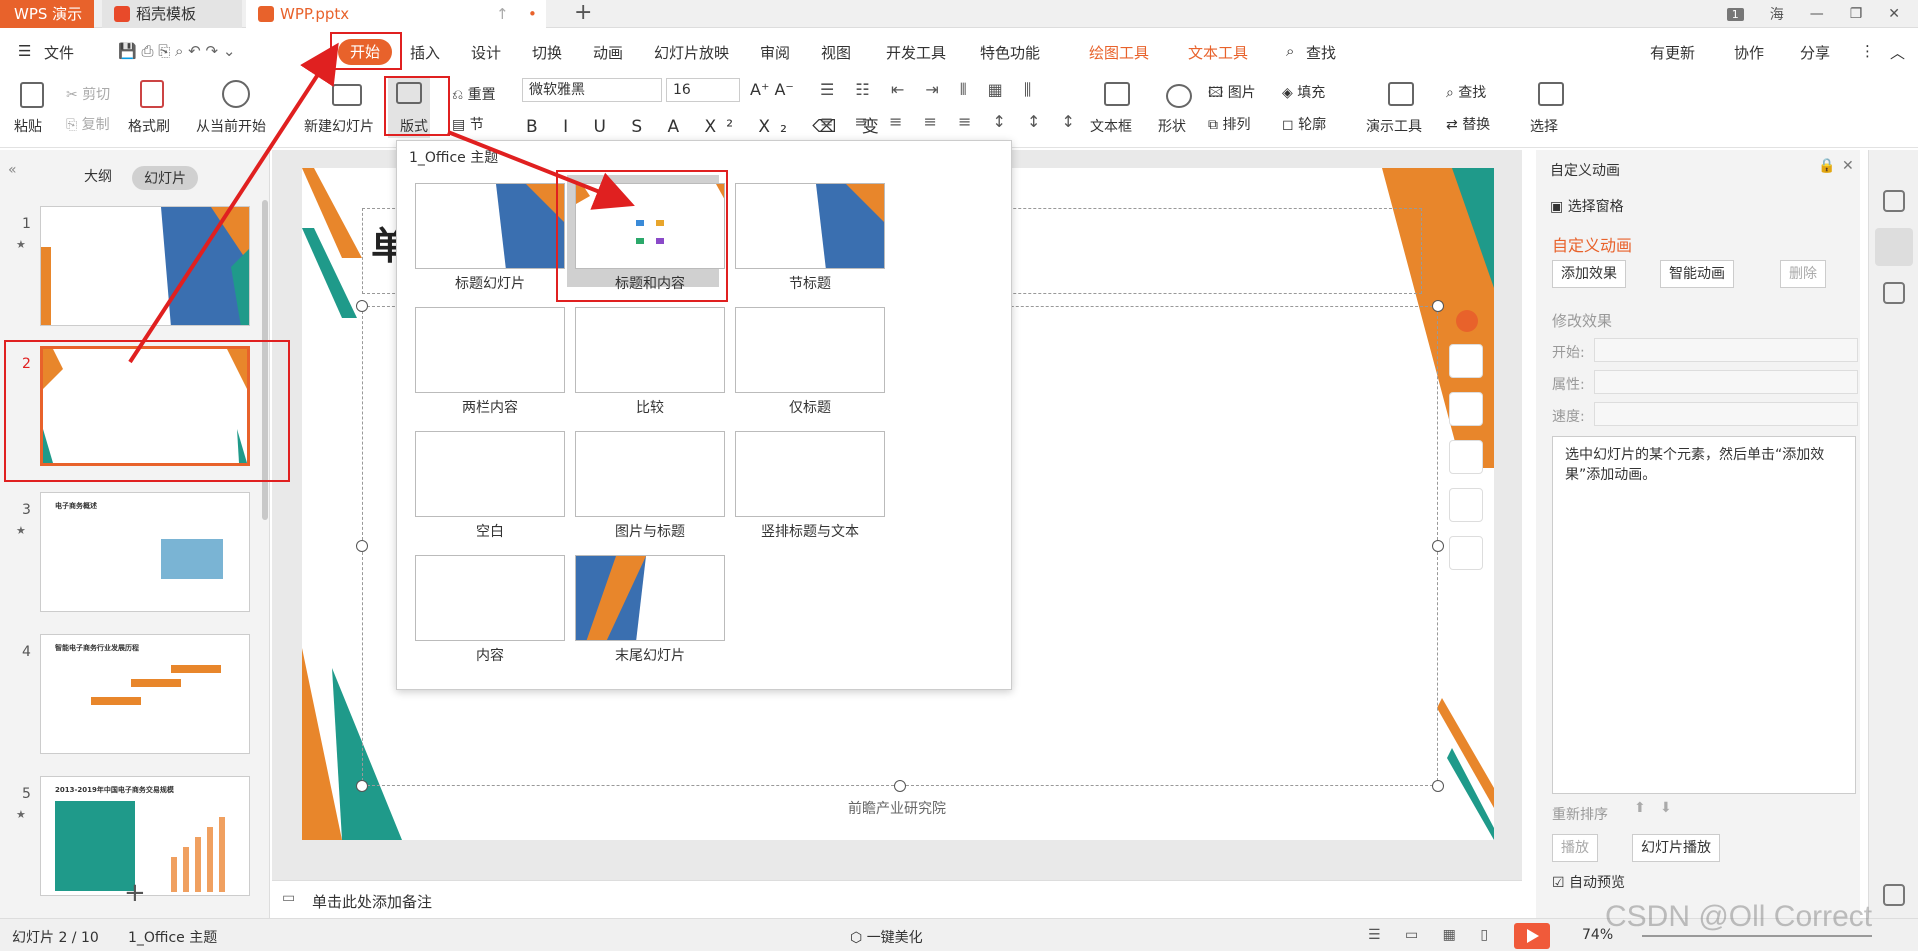  Describe the element at coordinates (1803, 274) in the screenshot. I see `delete-button: 删除` at that location.